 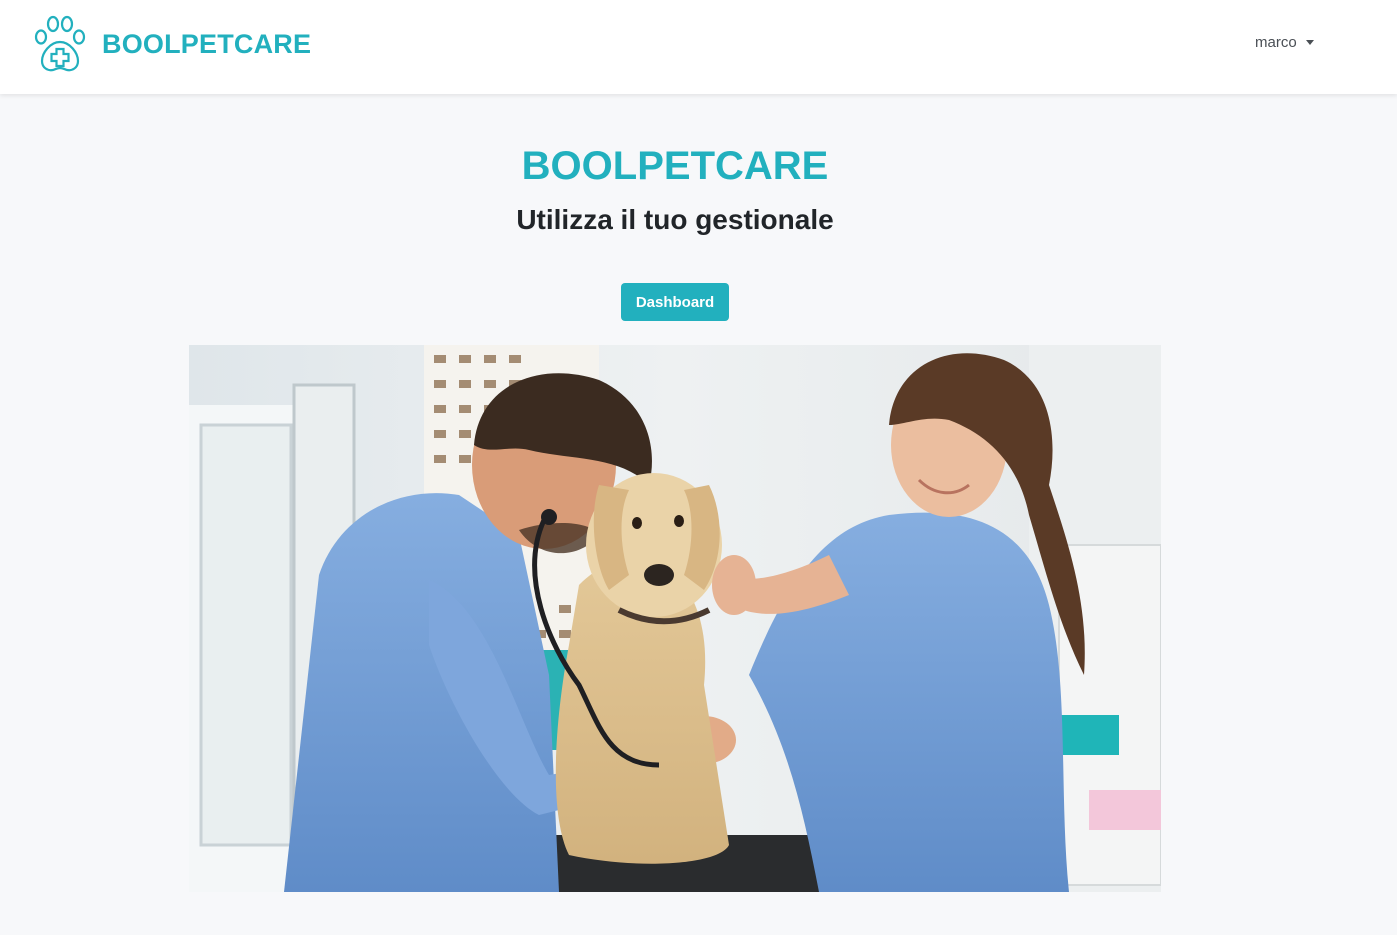 What do you see at coordinates (60, 43) in the screenshot?
I see `paw-medical-cross-icon` at bounding box center [60, 43].